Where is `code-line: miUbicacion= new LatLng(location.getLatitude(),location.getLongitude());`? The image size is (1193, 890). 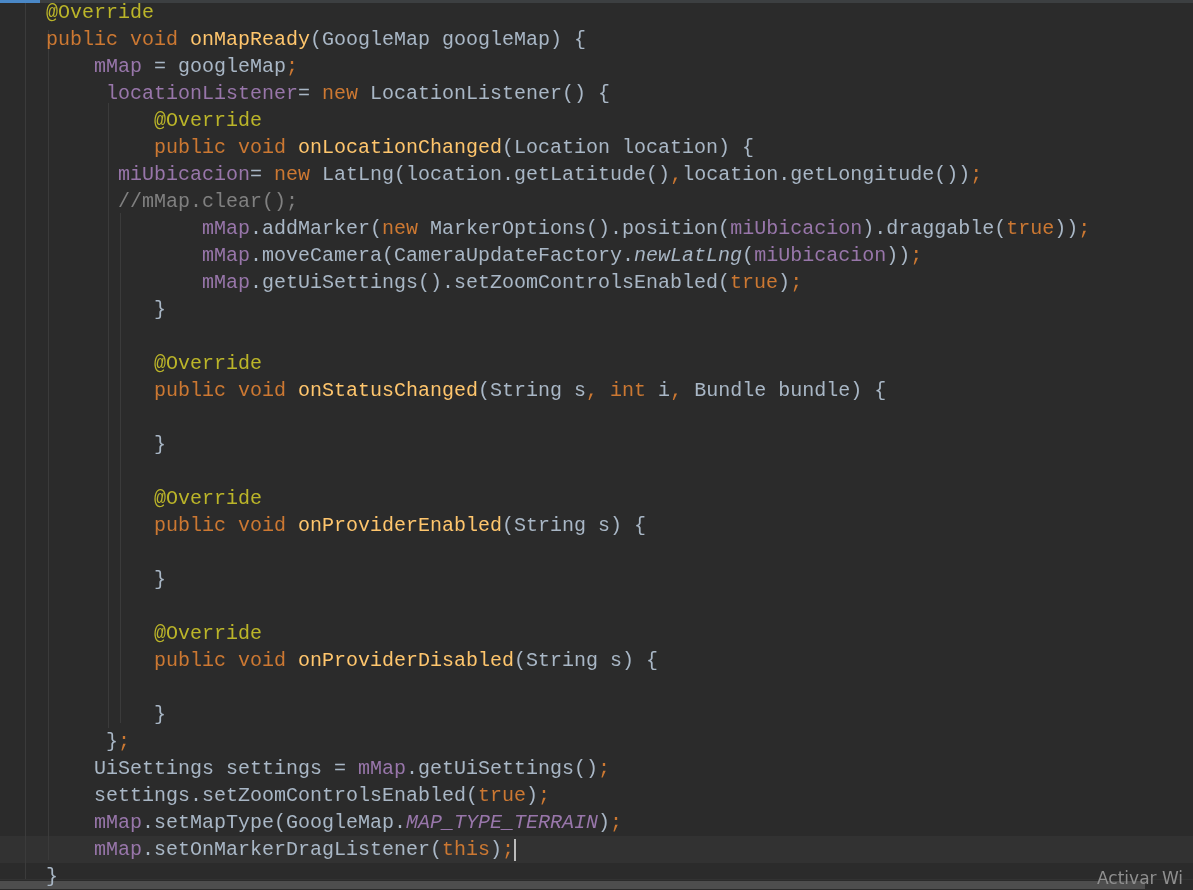
code-line: miUbicacion= new LatLng(location.getLatitude(),location.getLongitude()); is located at coordinates (550, 174).